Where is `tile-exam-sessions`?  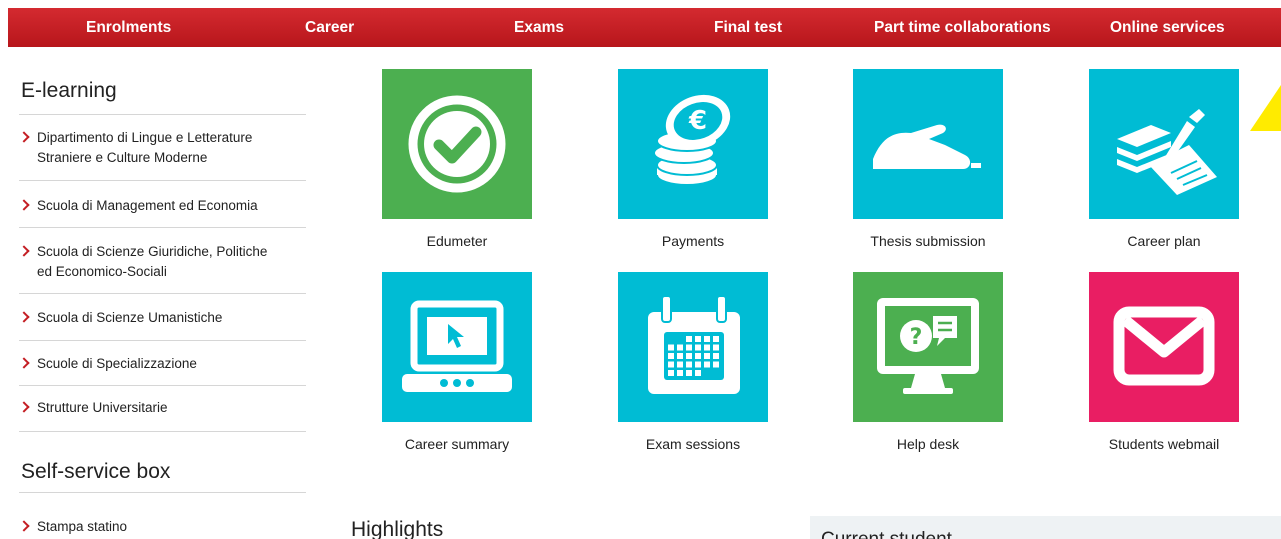 tile-exam-sessions is located at coordinates (693, 347).